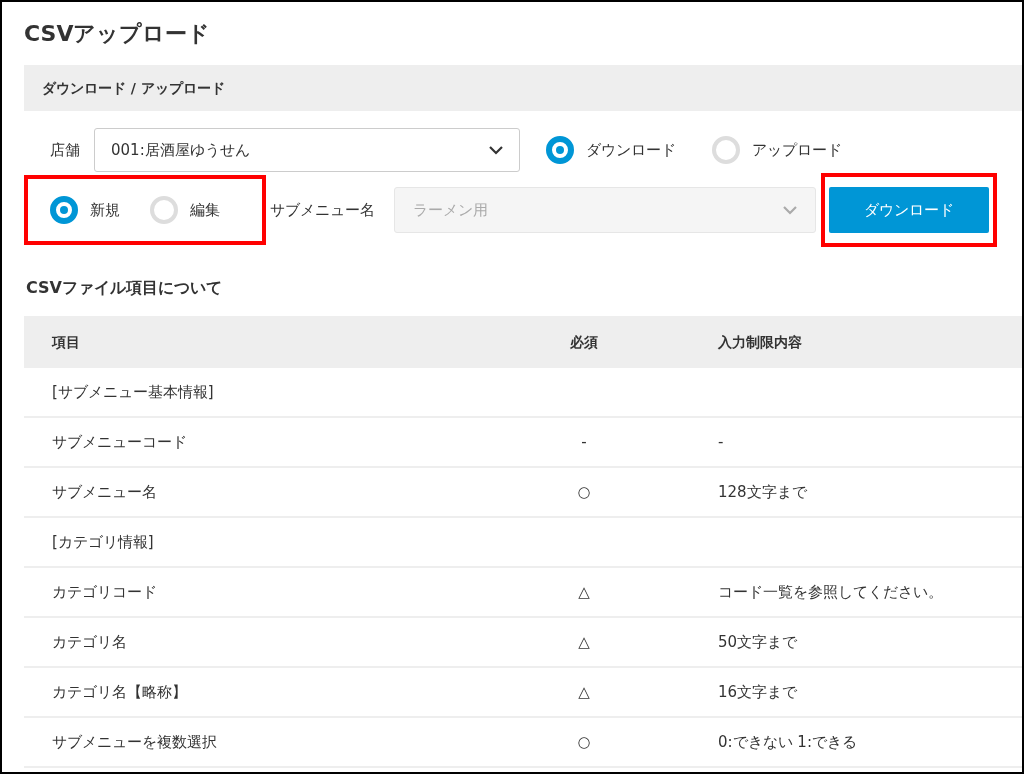 The image size is (1024, 774). I want to click on group-heading: [カテゴリ情報], so click(102, 542).